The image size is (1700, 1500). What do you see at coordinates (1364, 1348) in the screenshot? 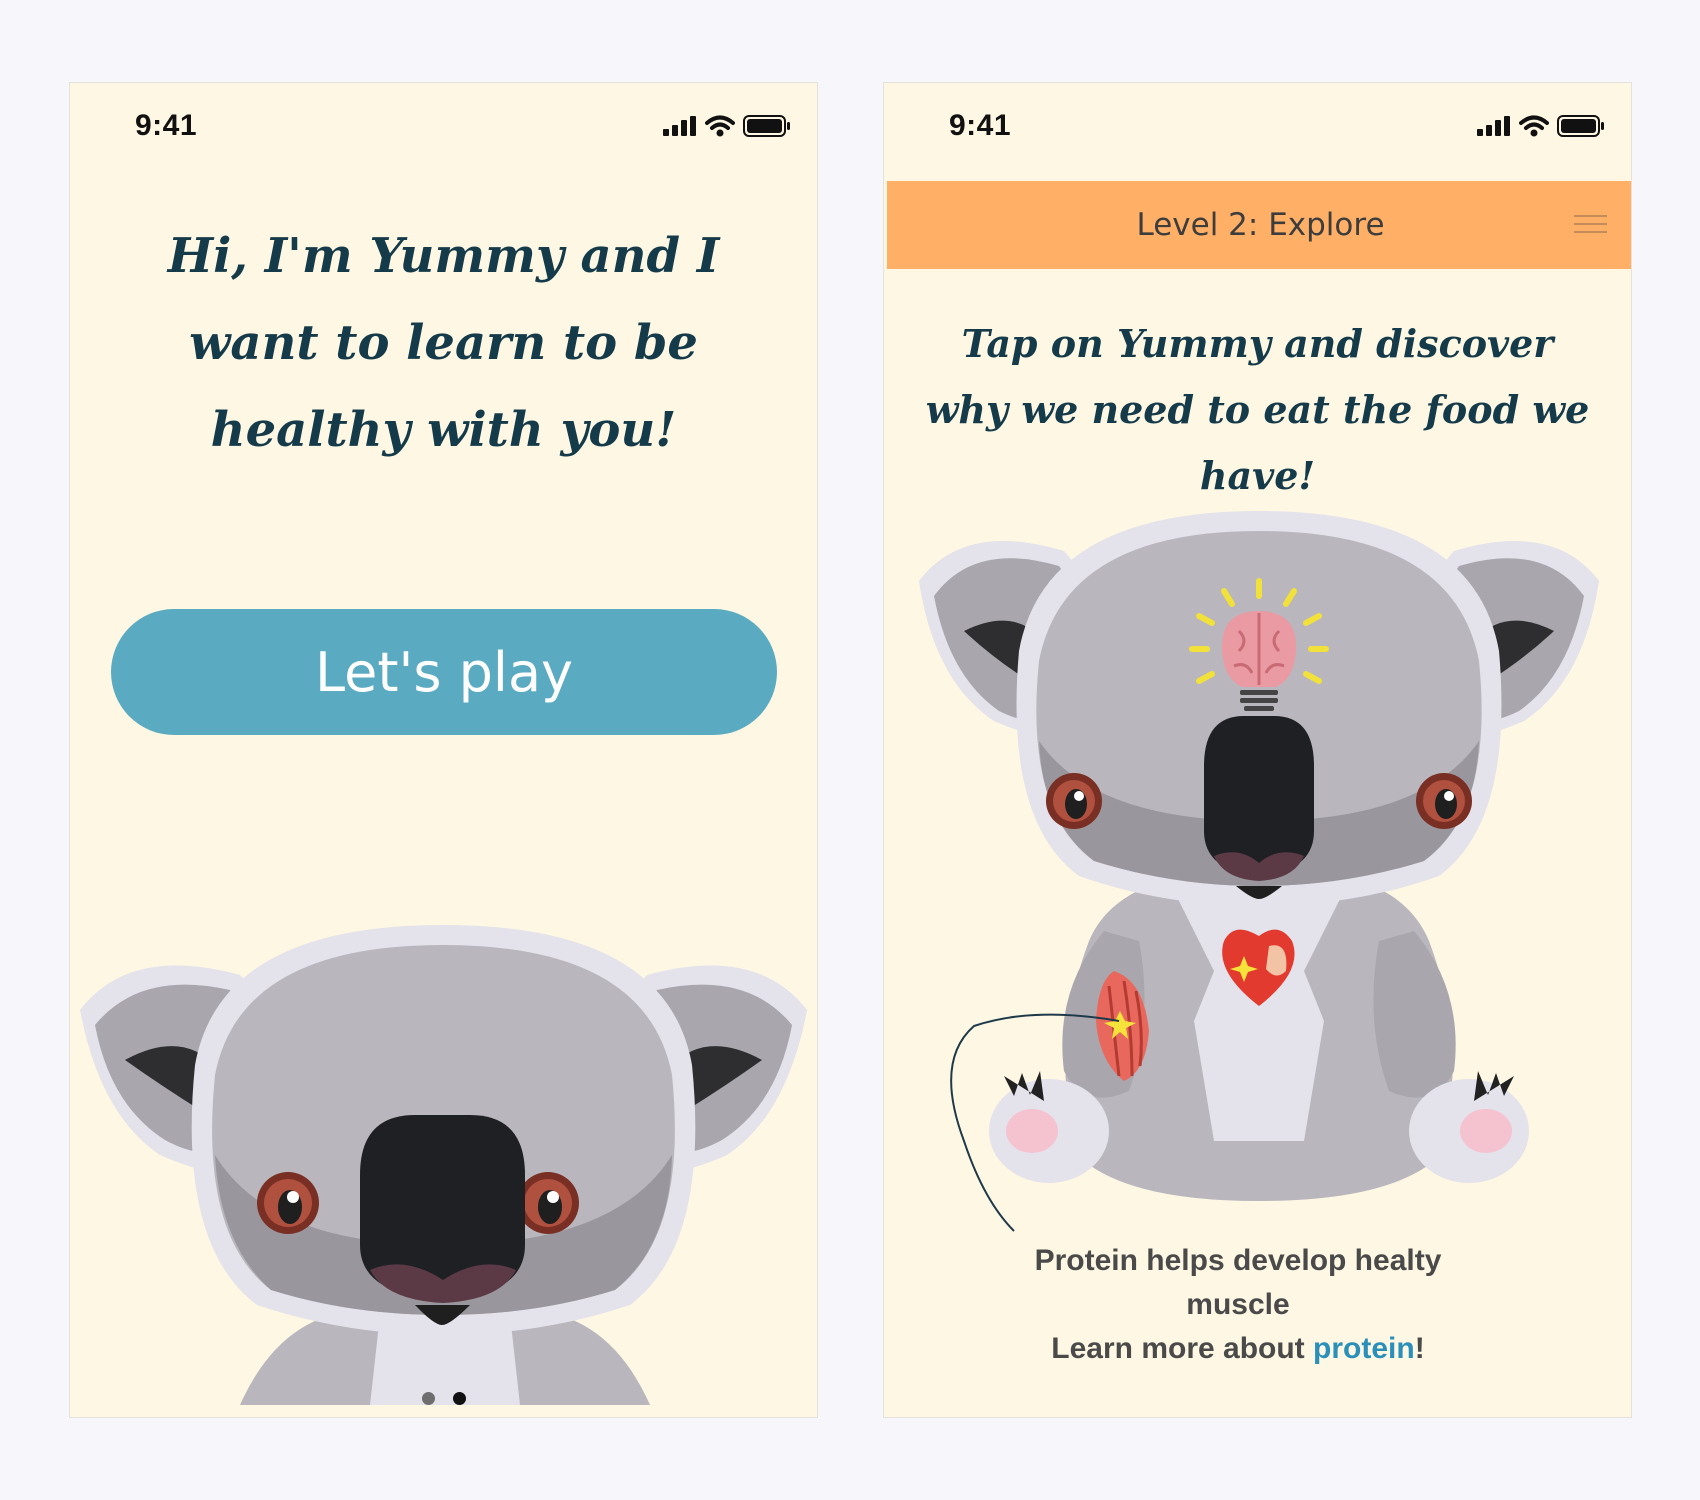
I see `protein-link: protein` at bounding box center [1364, 1348].